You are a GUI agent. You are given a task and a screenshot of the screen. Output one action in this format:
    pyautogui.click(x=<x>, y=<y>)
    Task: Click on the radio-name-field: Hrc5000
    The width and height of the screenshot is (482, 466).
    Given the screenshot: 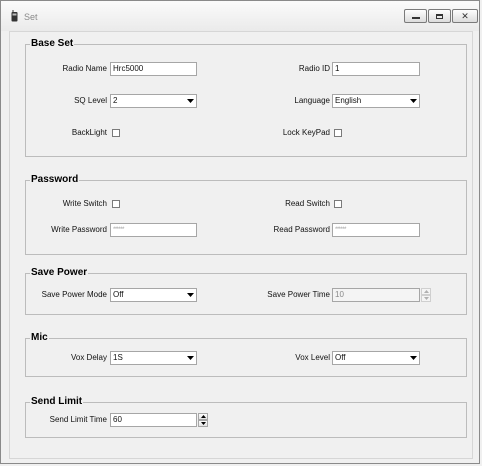 What is the action you would take?
    pyautogui.click(x=153, y=69)
    